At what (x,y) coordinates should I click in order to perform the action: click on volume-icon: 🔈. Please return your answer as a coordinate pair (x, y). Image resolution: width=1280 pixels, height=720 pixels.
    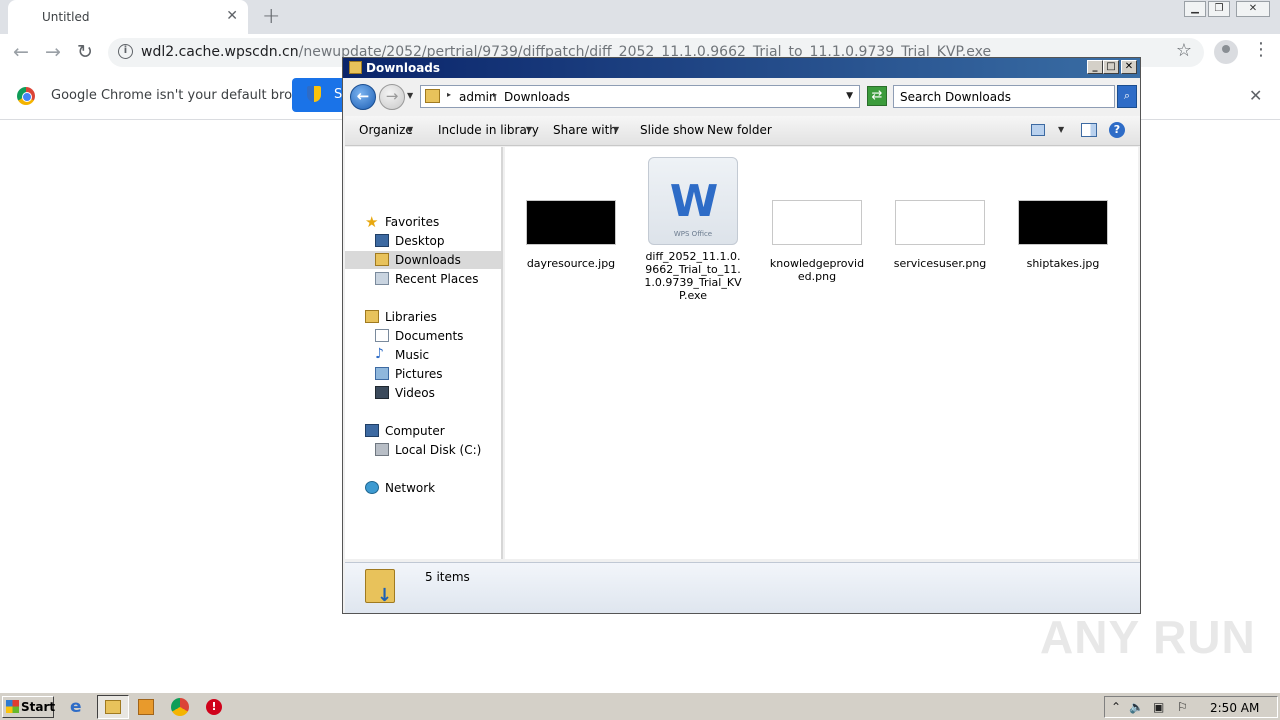
    Looking at the image, I should click on (1136, 707).